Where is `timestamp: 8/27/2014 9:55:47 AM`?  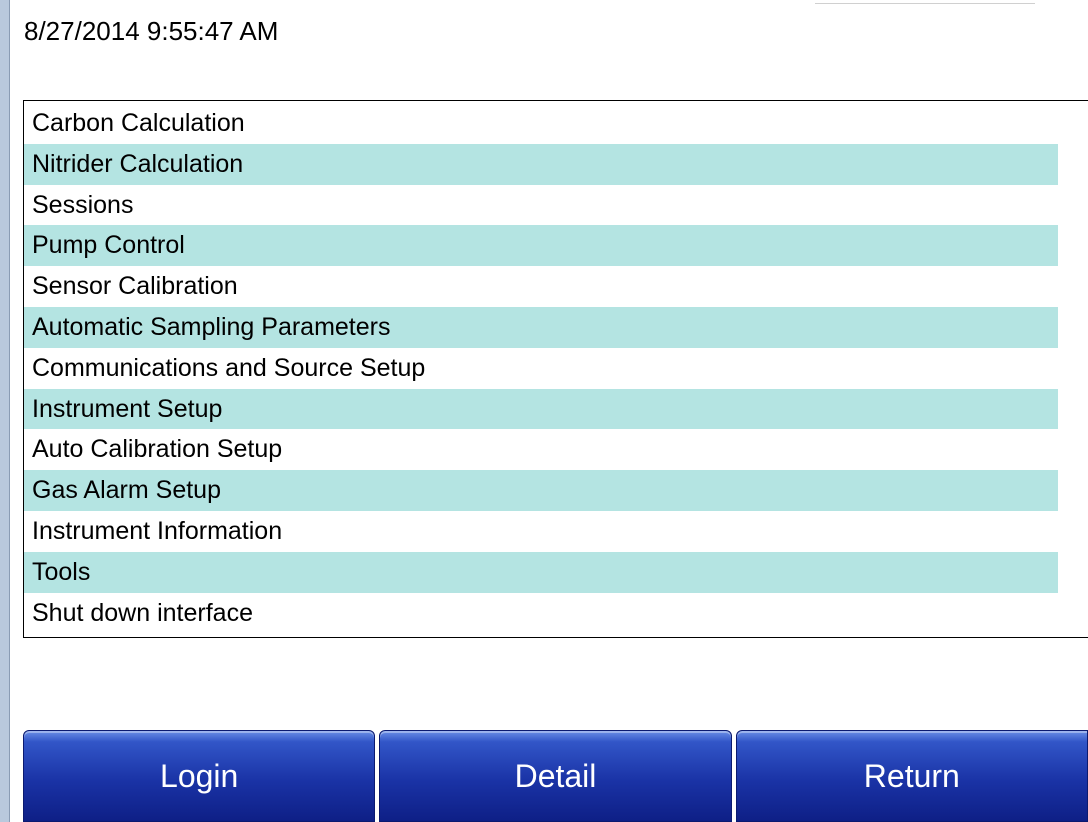 timestamp: 8/27/2014 9:55:47 AM is located at coordinates (151, 31).